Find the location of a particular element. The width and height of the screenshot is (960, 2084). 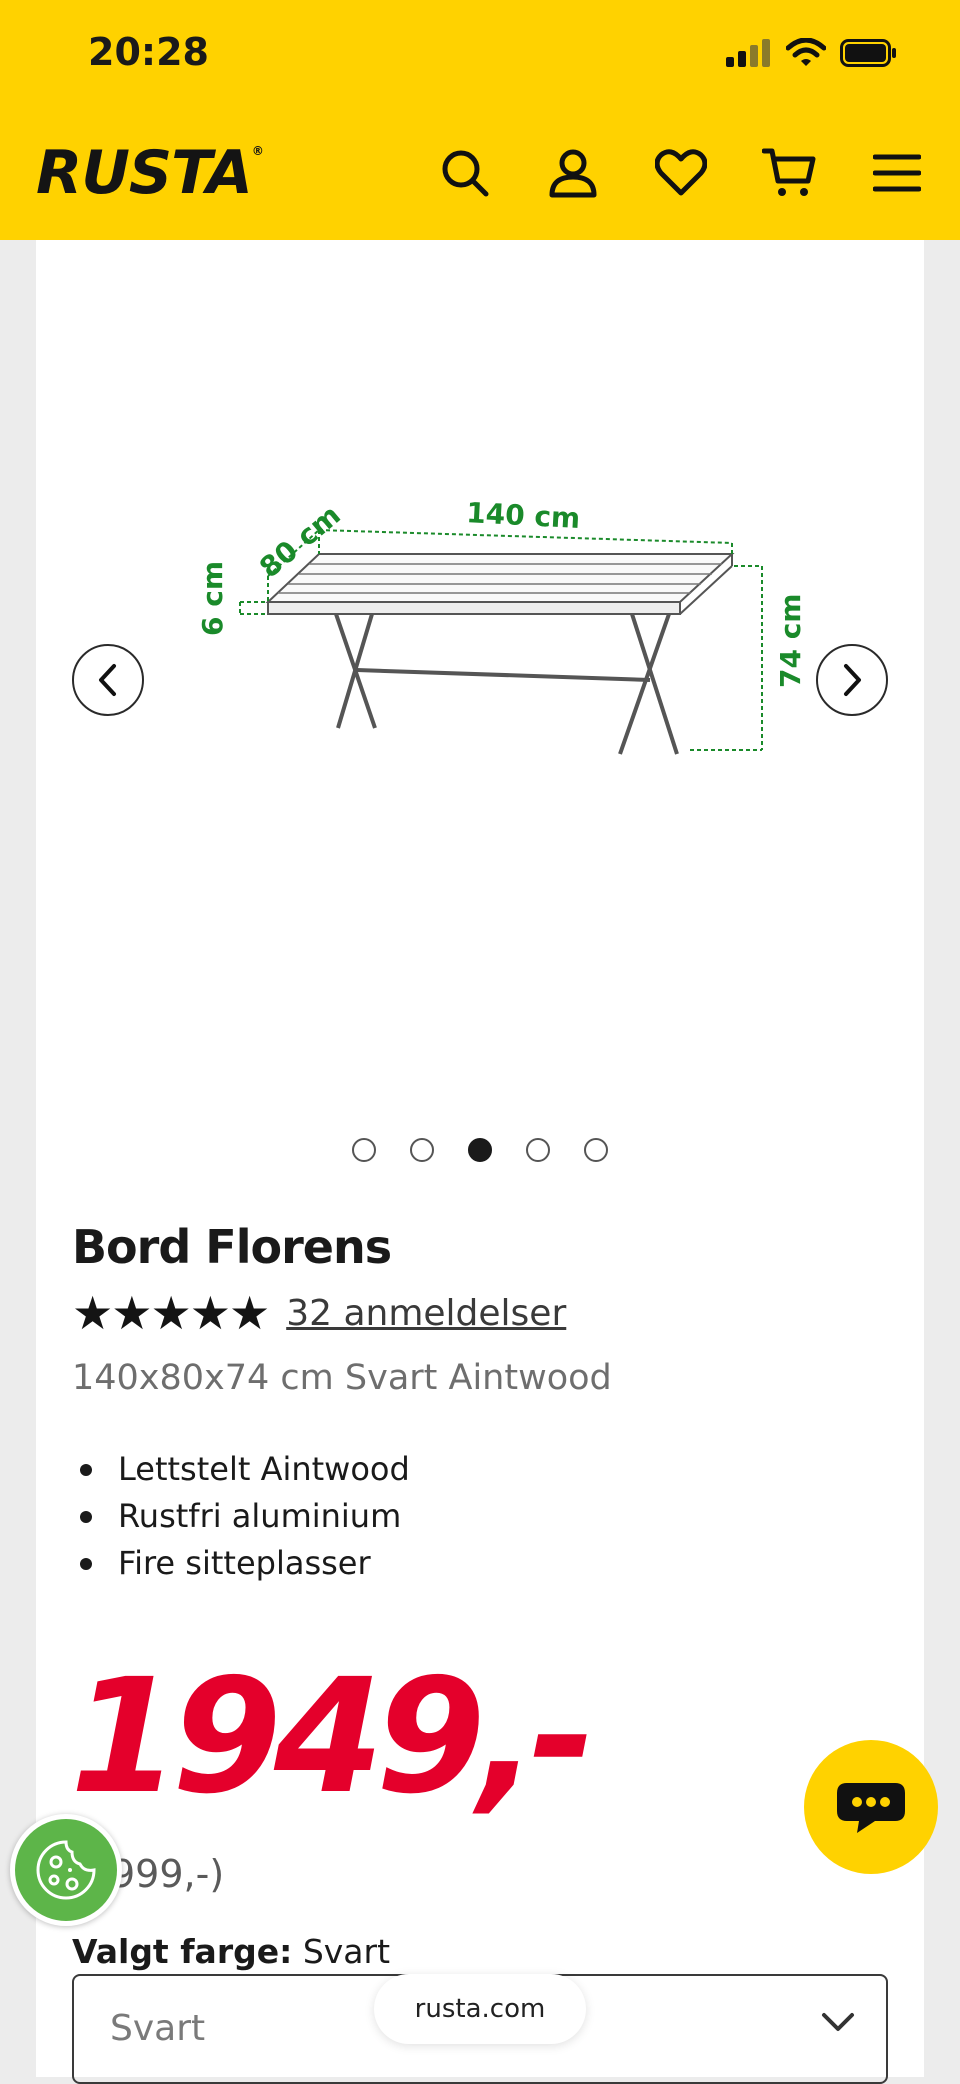

price-amount: 1949 is located at coordinates (278, 1737).